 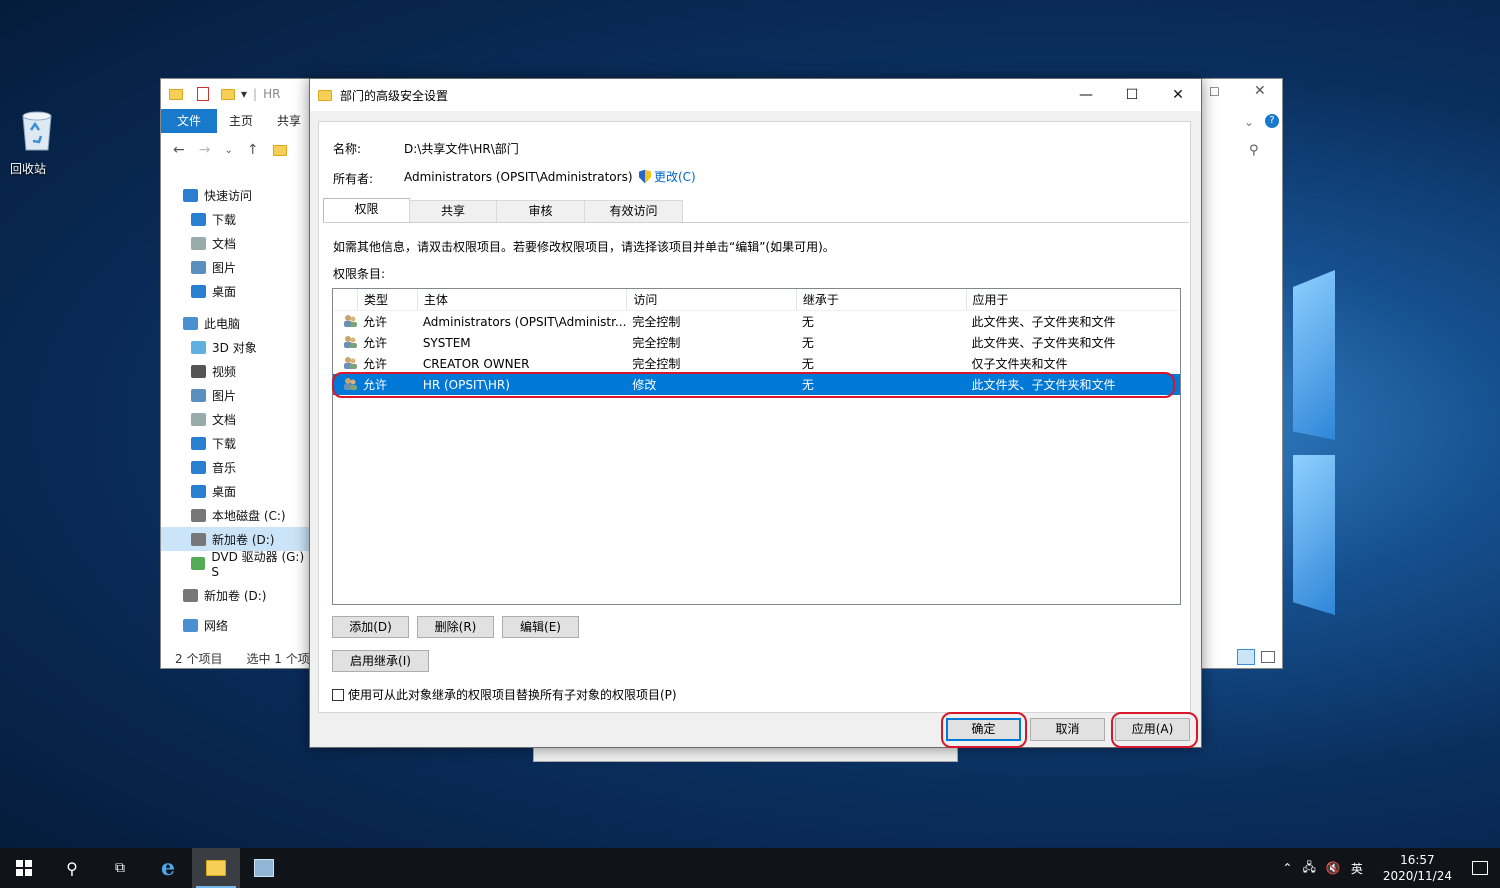 I want to click on nav-item-label: 此电脑, so click(x=222, y=323).